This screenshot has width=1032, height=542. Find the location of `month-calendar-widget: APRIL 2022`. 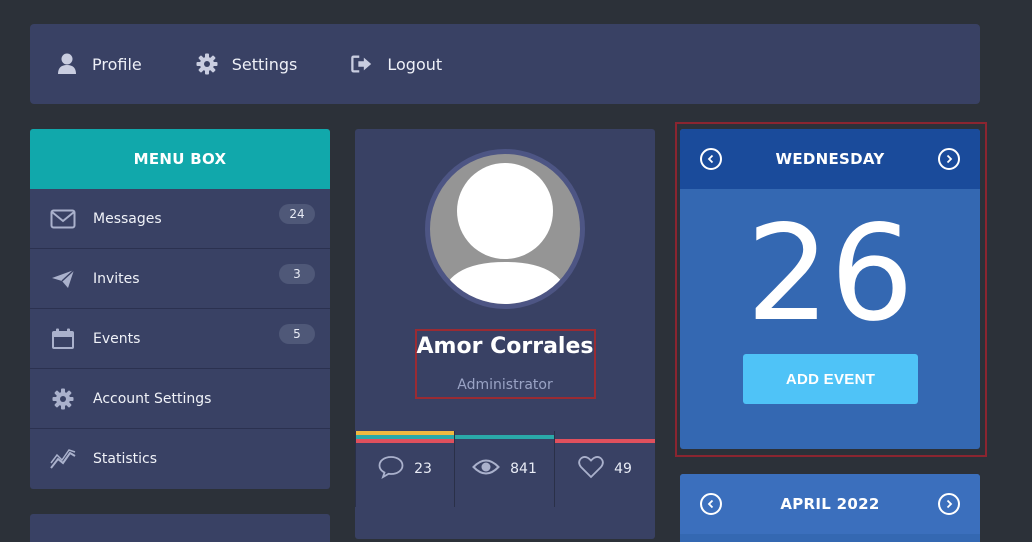

month-calendar-widget: APRIL 2022 is located at coordinates (830, 508).